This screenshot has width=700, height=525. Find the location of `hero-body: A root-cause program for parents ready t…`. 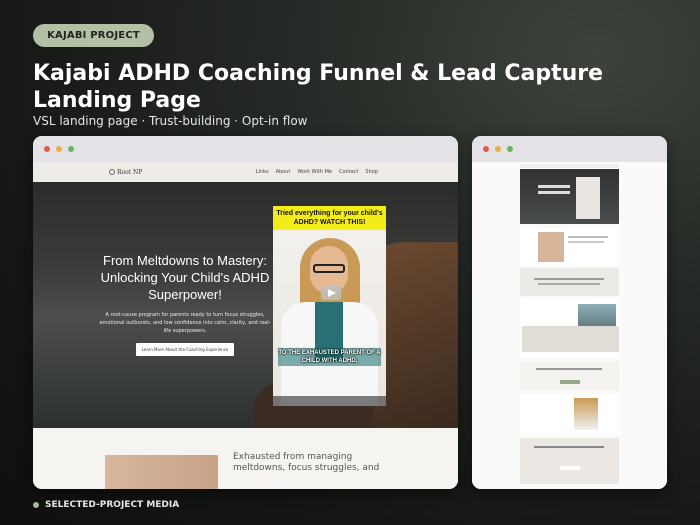

hero-body: A root-cause program for parents ready t… is located at coordinates (185, 323).